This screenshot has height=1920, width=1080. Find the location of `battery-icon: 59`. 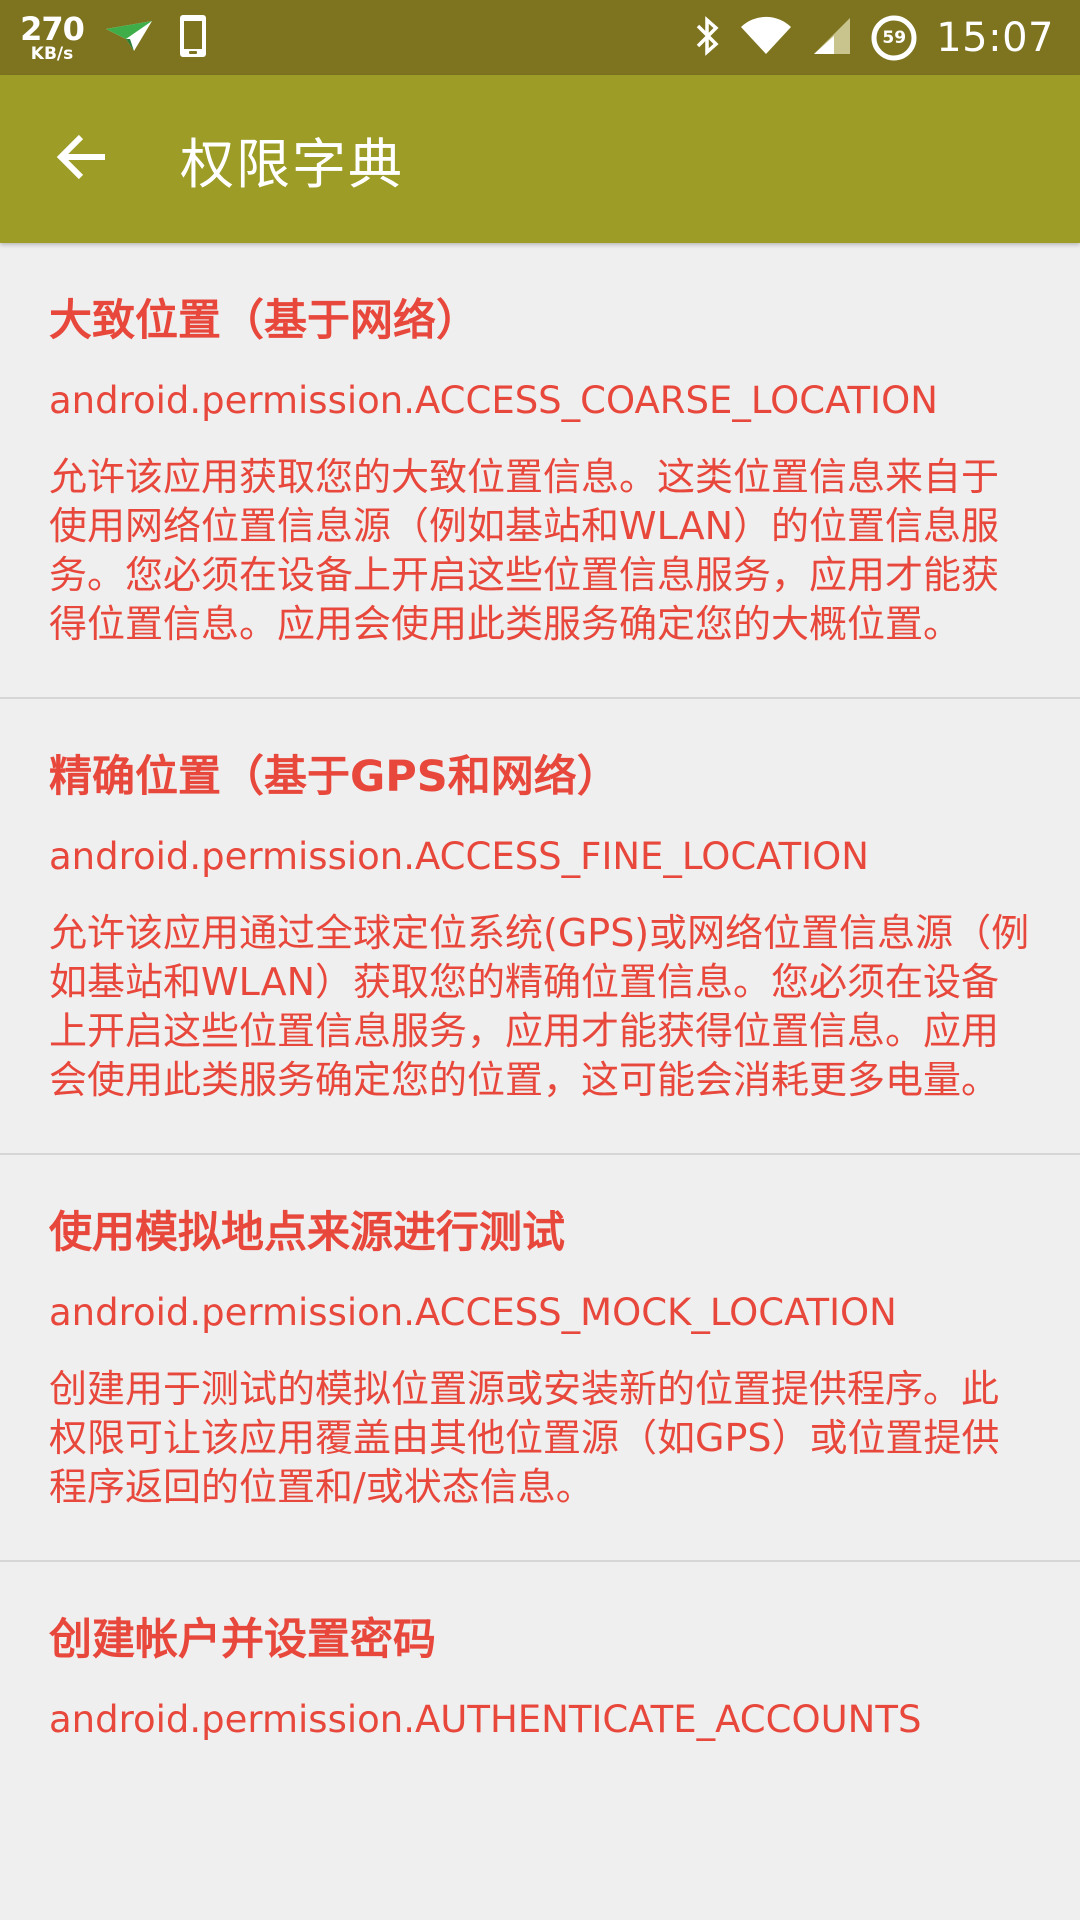

battery-icon: 59 is located at coordinates (894, 38).